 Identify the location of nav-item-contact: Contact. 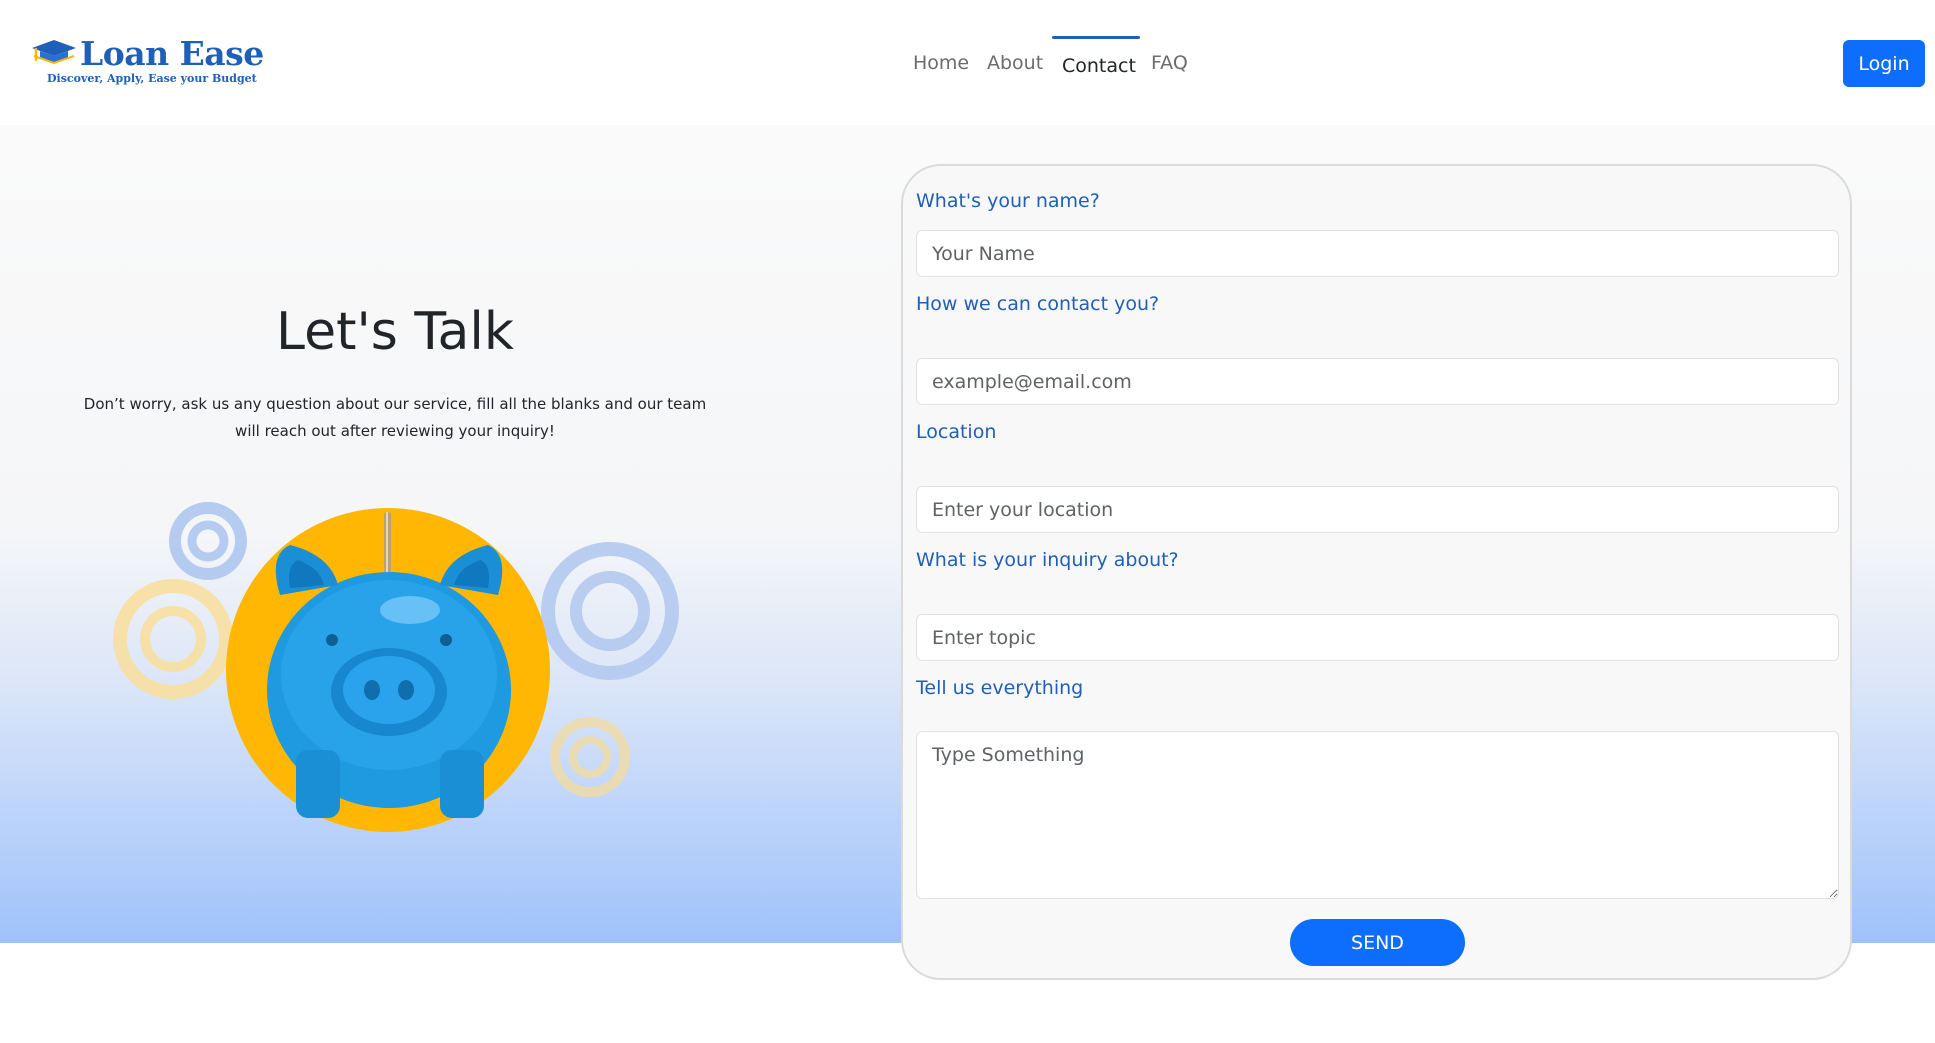
(1099, 66).